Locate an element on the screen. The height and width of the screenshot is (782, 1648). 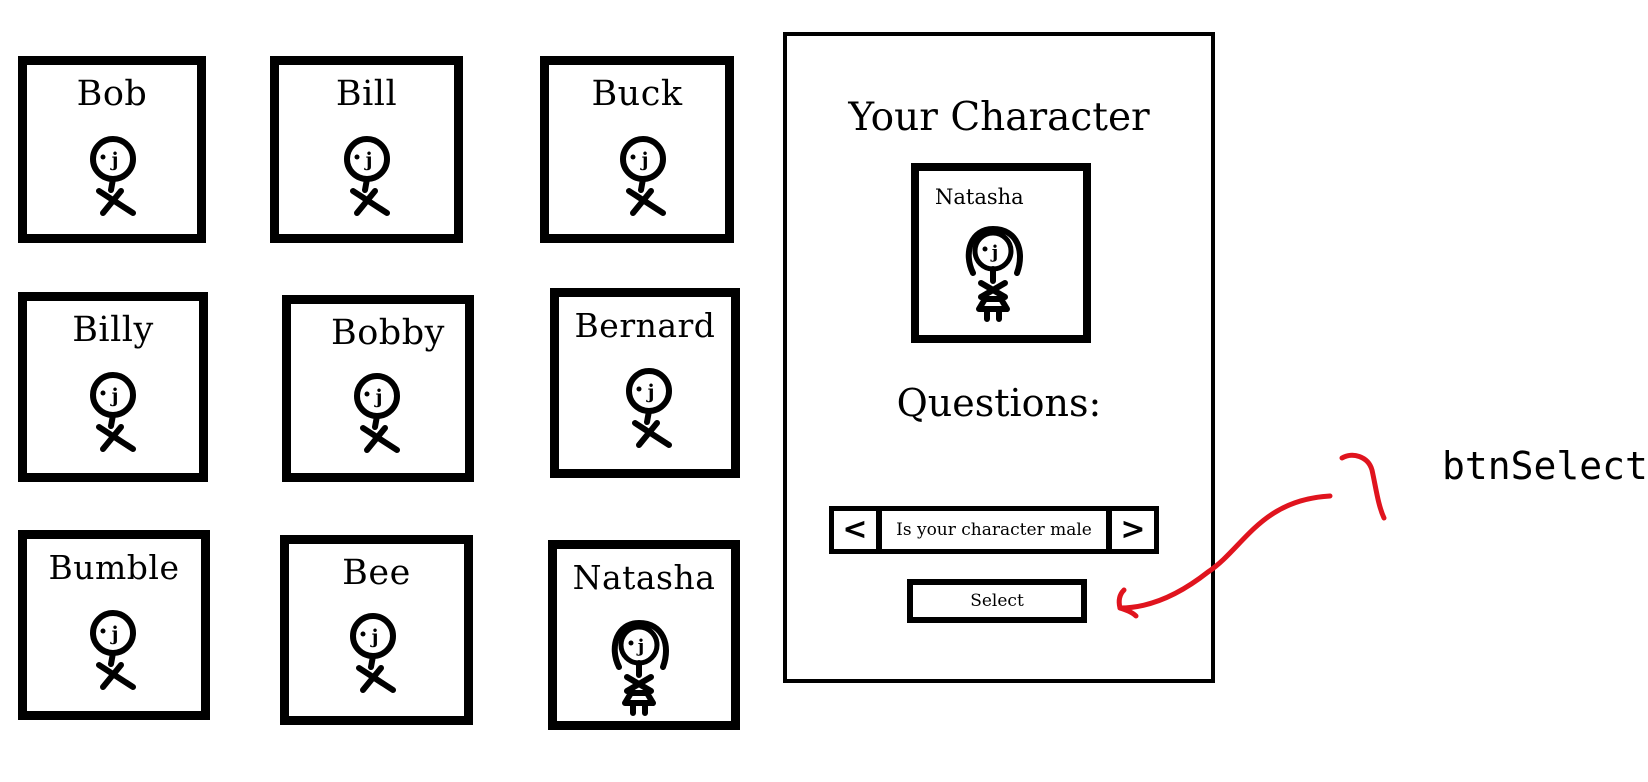
annotation-label: btnSelect is located at coordinates (1545, 466).